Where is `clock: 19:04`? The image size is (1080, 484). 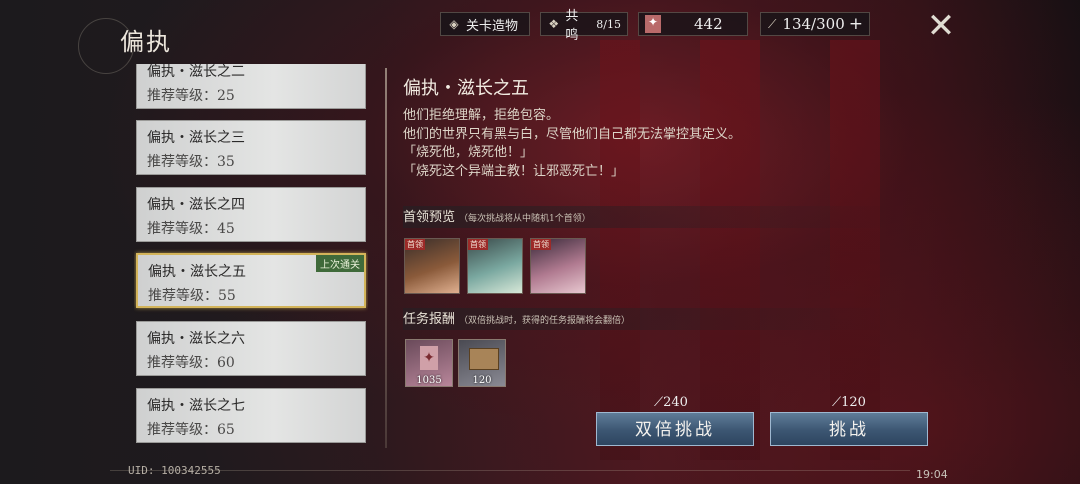
clock: 19:04 is located at coordinates (932, 474).